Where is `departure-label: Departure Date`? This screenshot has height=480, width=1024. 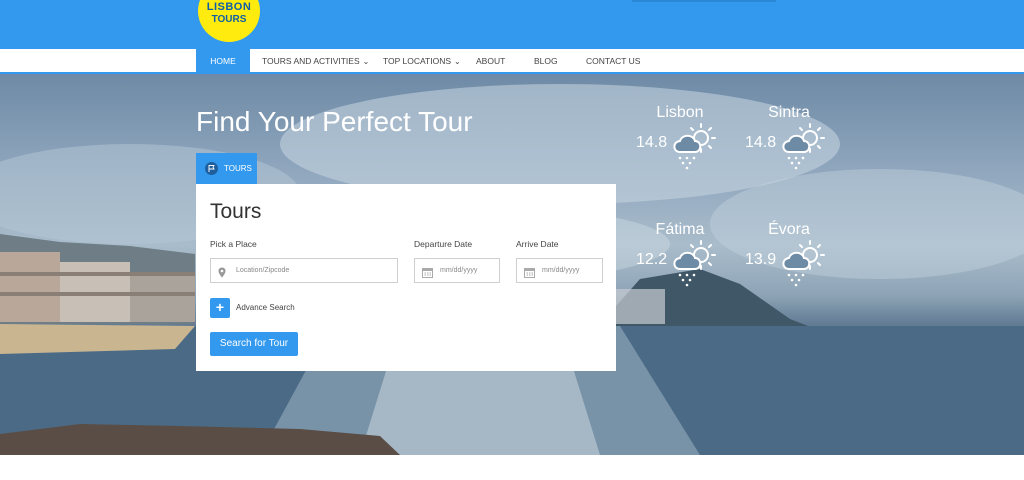 departure-label: Departure Date is located at coordinates (443, 244).